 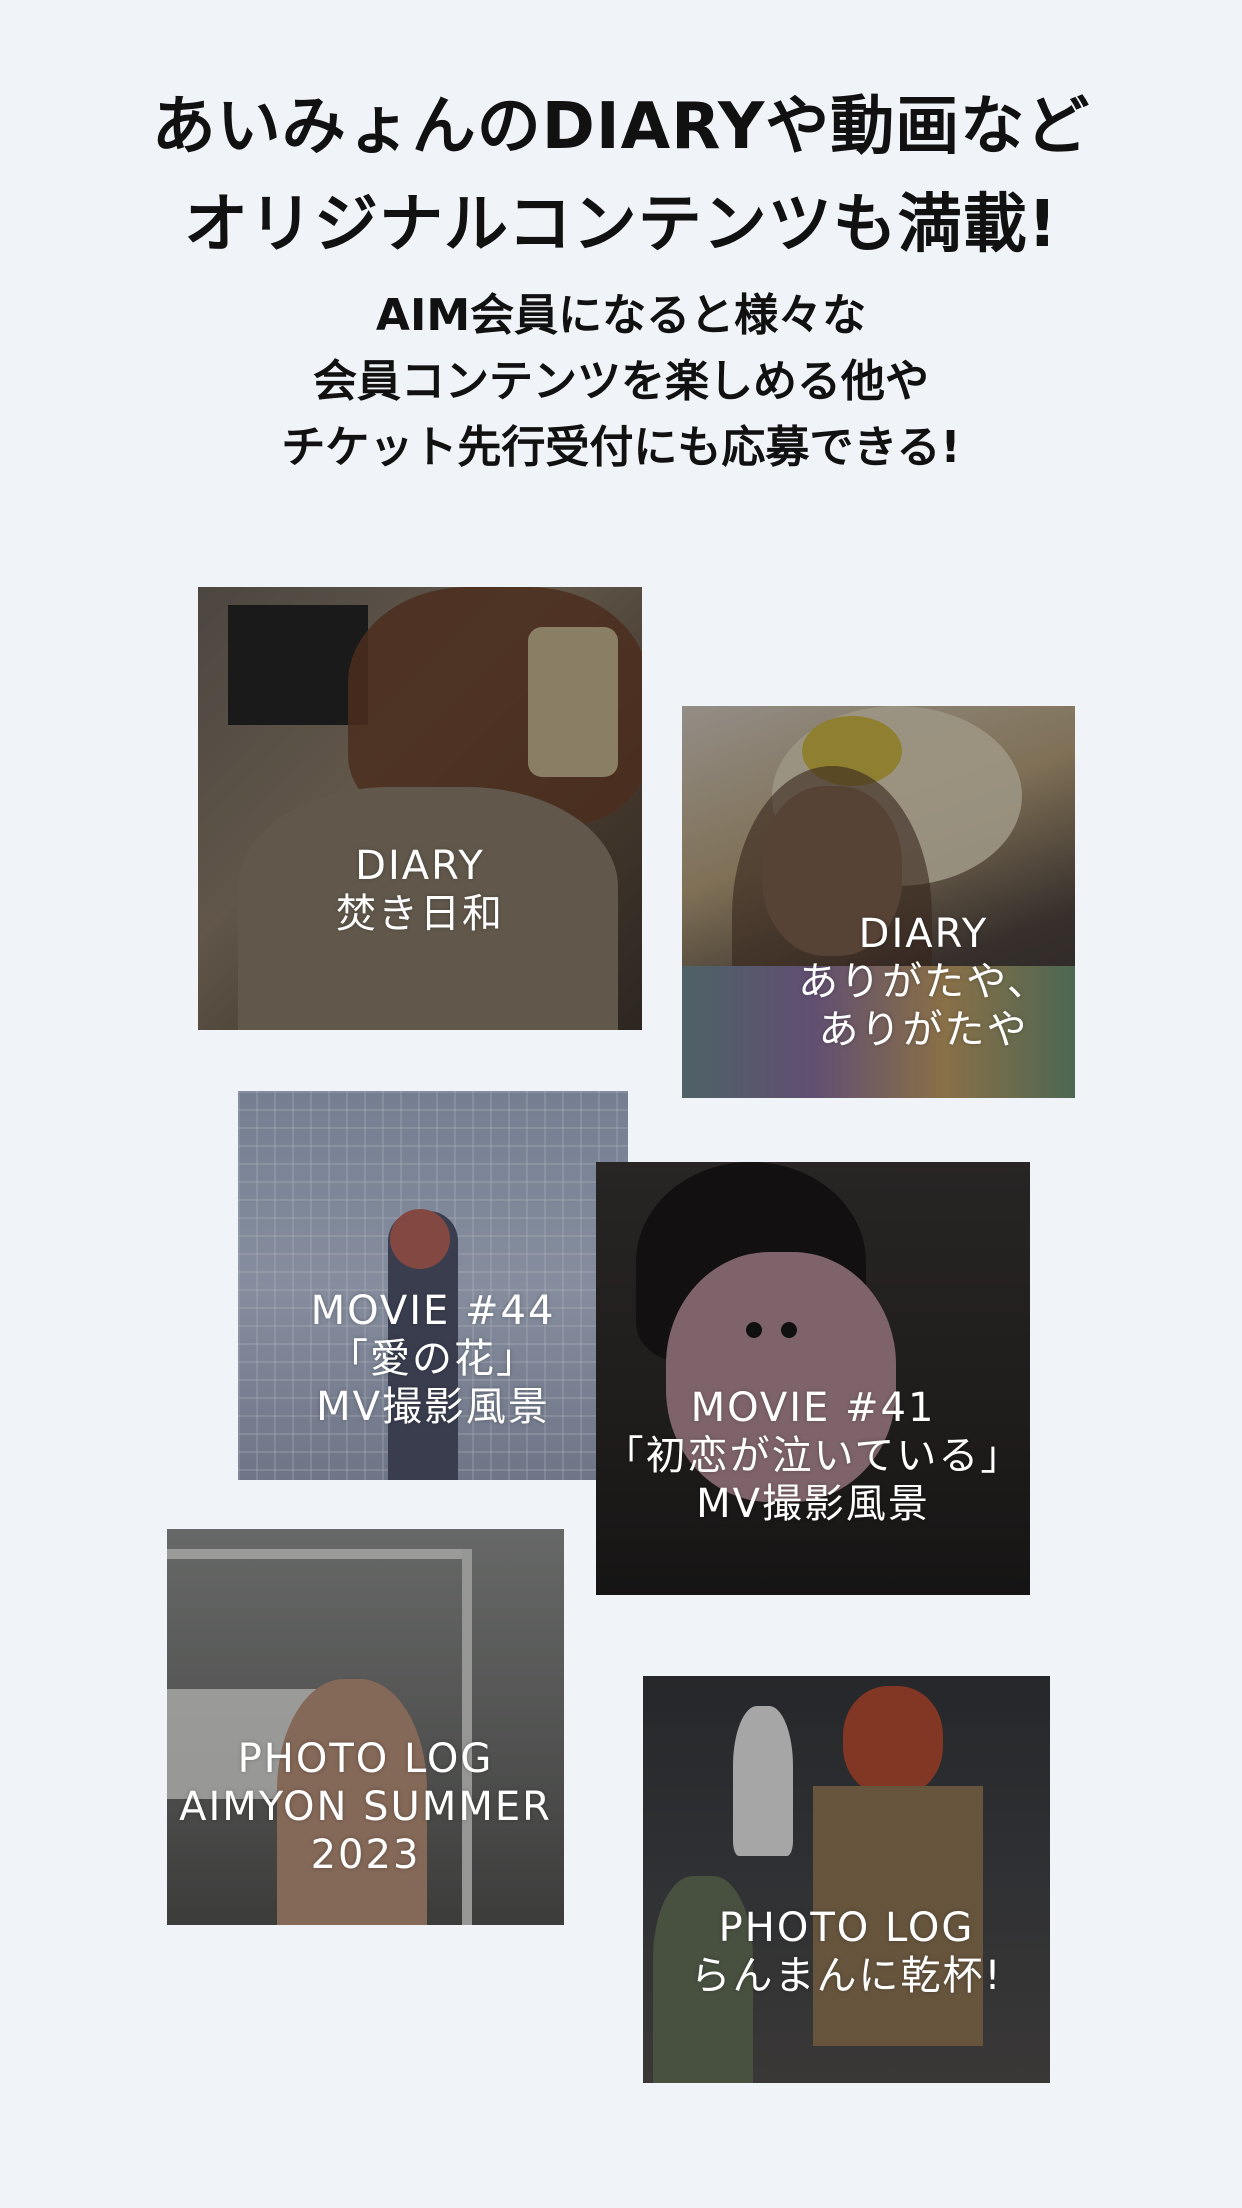 What do you see at coordinates (420, 914) in the screenshot?
I see `card-title: 焚き日和` at bounding box center [420, 914].